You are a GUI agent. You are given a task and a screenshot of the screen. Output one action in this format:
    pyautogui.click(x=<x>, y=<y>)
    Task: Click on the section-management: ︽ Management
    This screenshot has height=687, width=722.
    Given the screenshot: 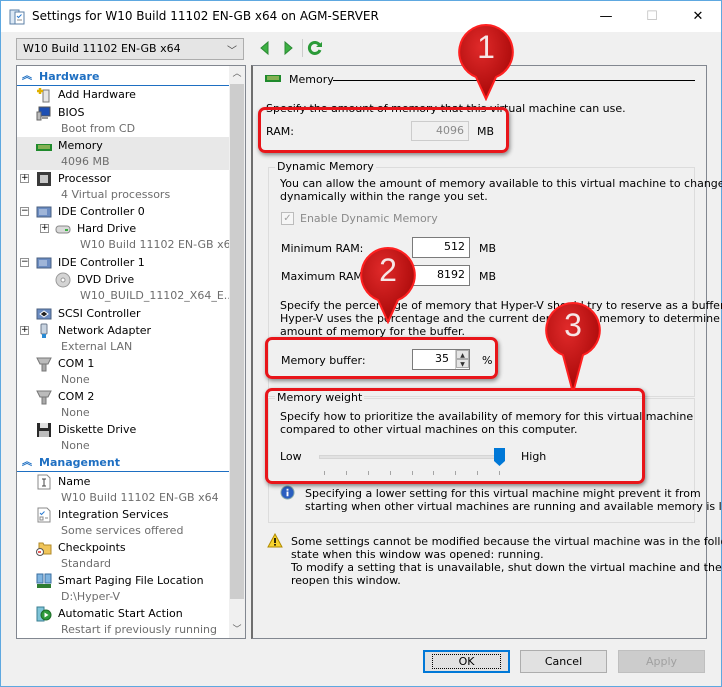 What is the action you would take?
    pyautogui.click(x=123, y=463)
    